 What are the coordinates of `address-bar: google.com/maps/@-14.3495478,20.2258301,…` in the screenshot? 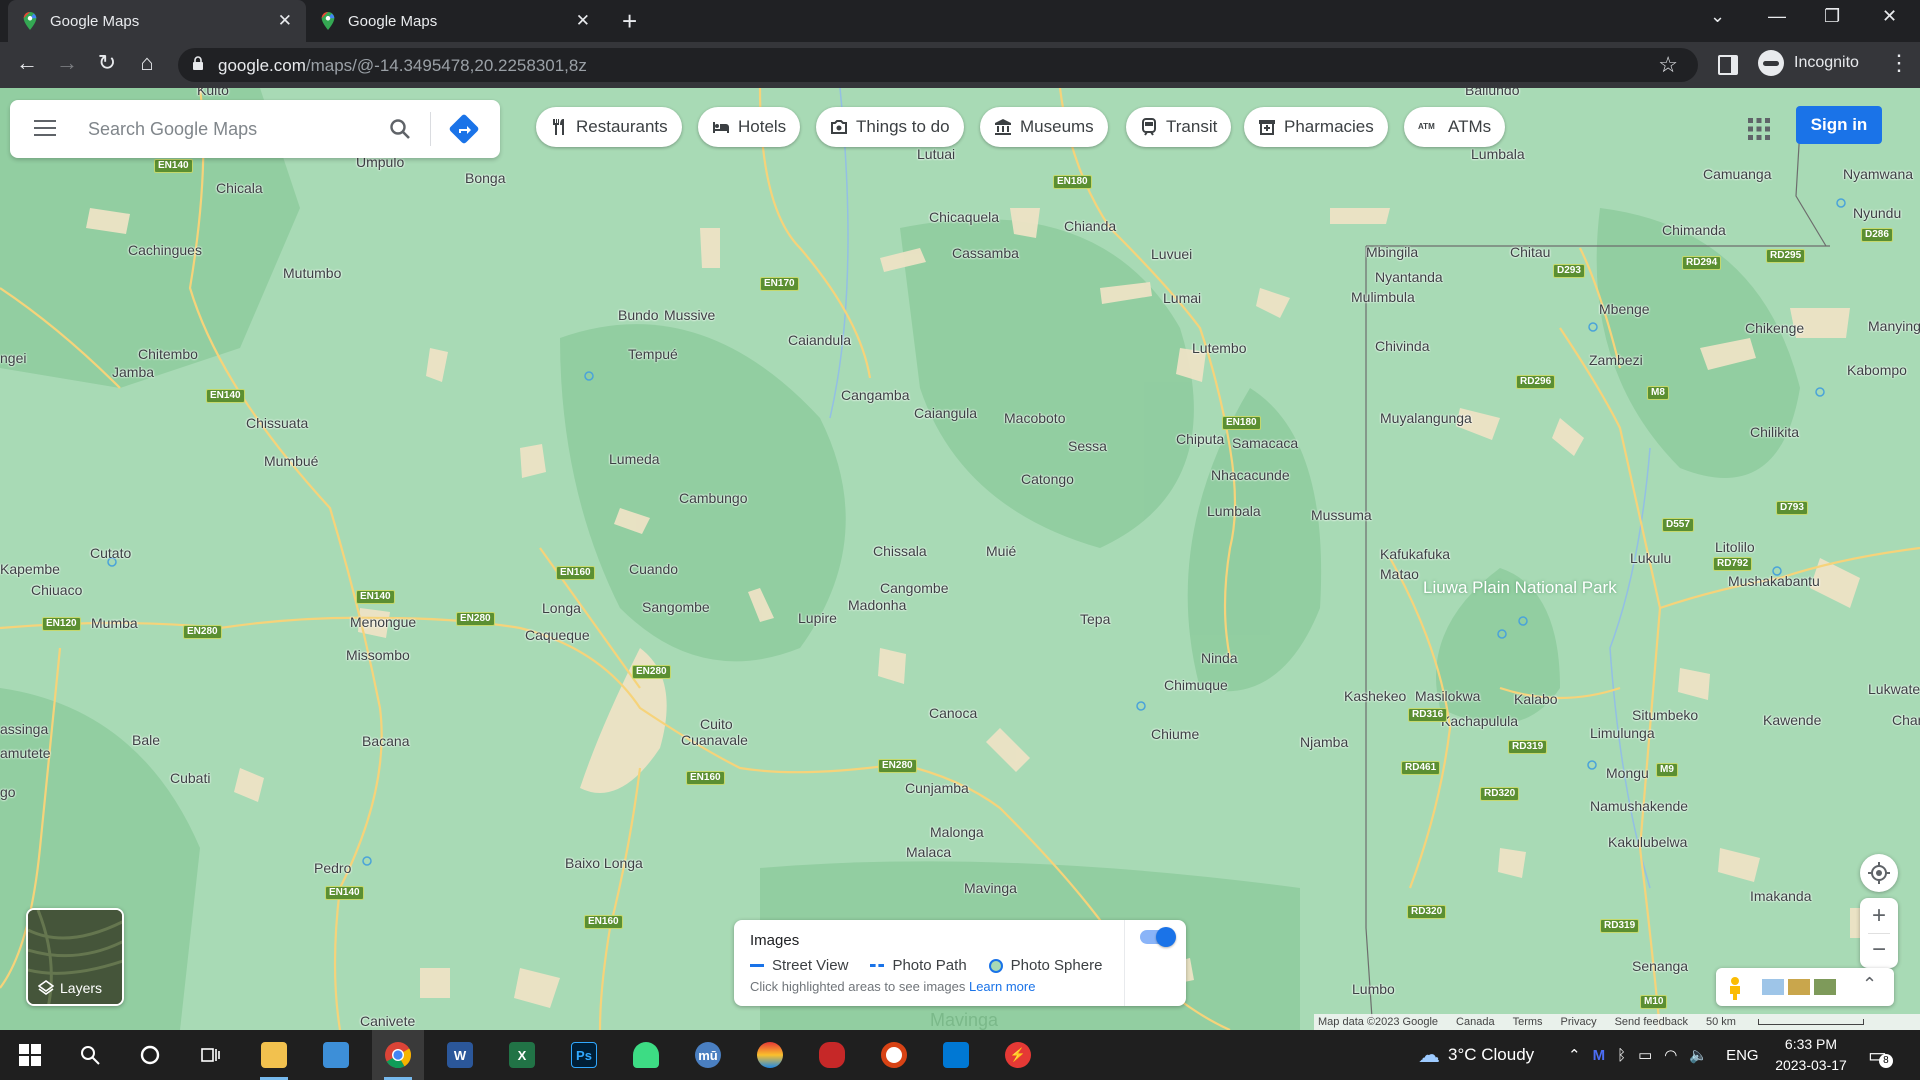 It's located at (938, 65).